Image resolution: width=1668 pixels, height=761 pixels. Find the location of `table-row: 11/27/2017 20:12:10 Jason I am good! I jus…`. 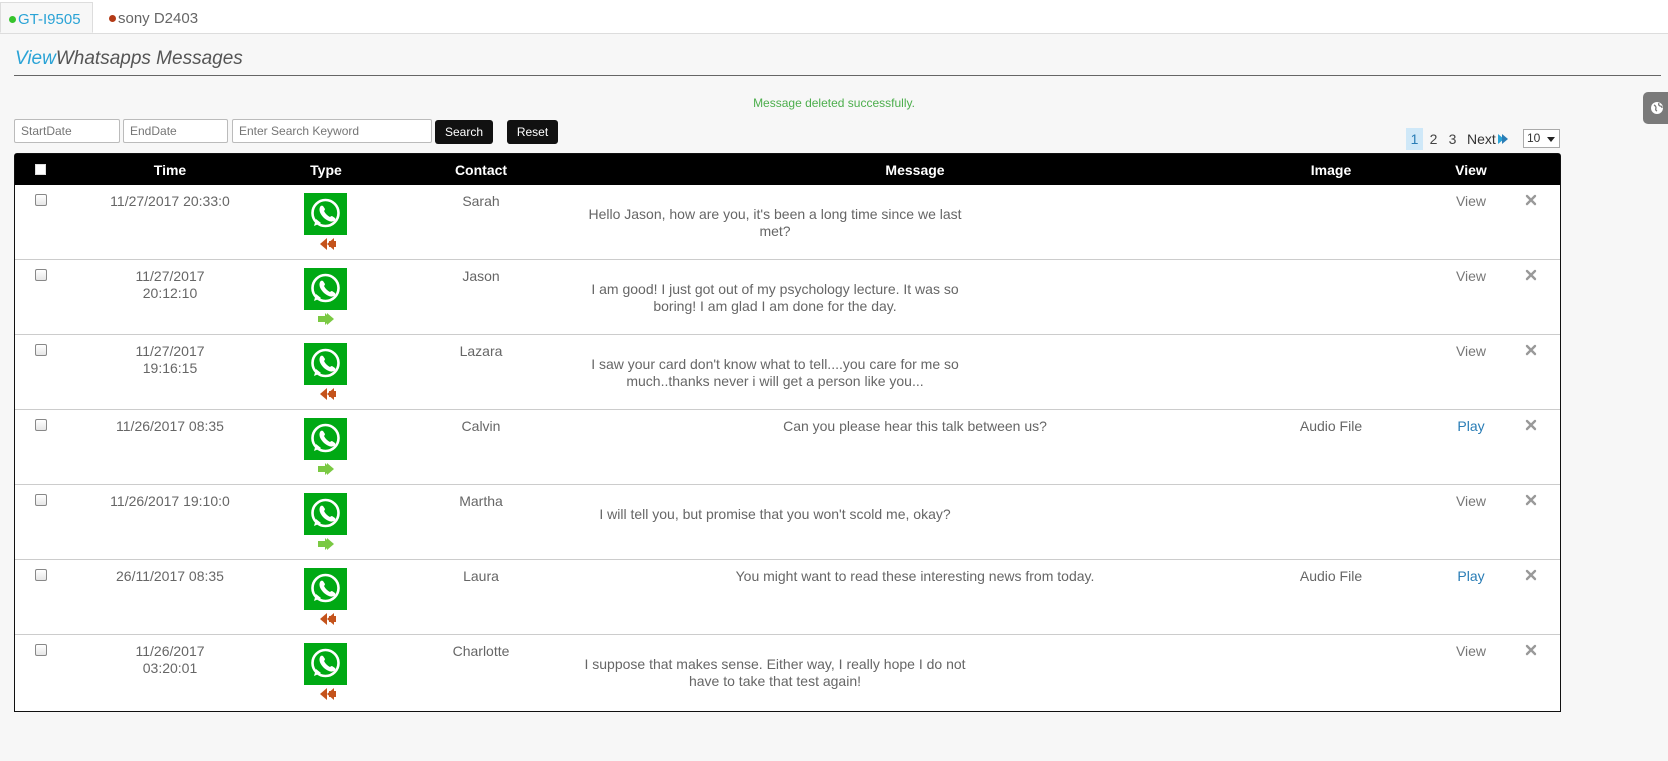

table-row: 11/27/2017 20:12:10 Jason I am good! I jus… is located at coordinates (787, 297).